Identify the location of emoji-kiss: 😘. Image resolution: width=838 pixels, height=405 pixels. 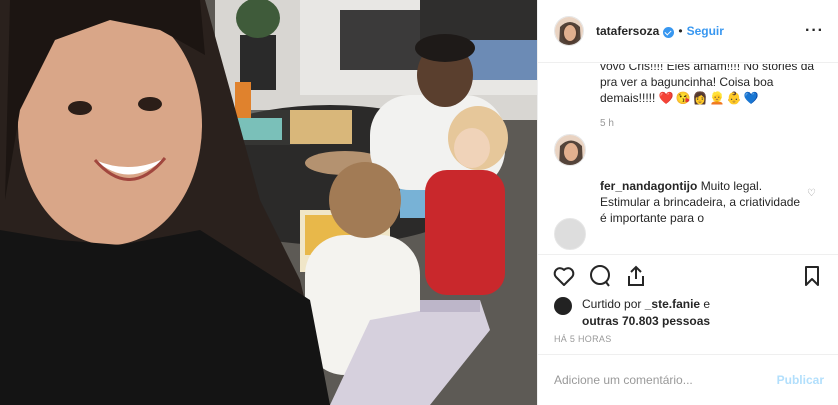
(683, 98).